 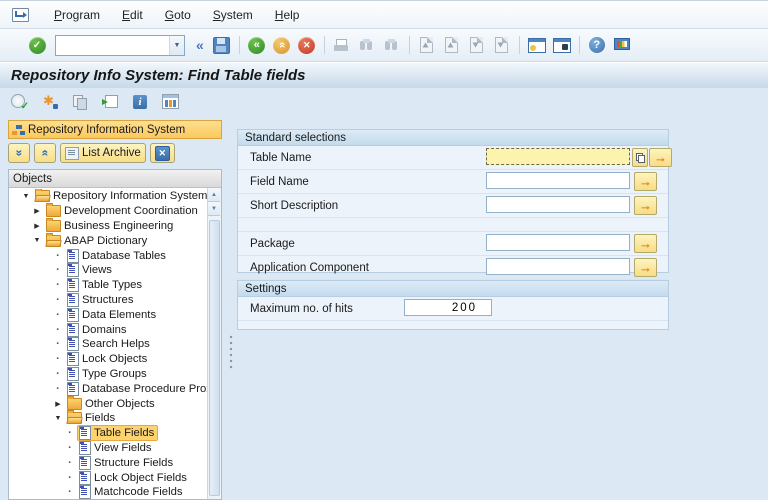 What do you see at coordinates (112, 402) in the screenshot?
I see `tree-item-content: Other Objects` at bounding box center [112, 402].